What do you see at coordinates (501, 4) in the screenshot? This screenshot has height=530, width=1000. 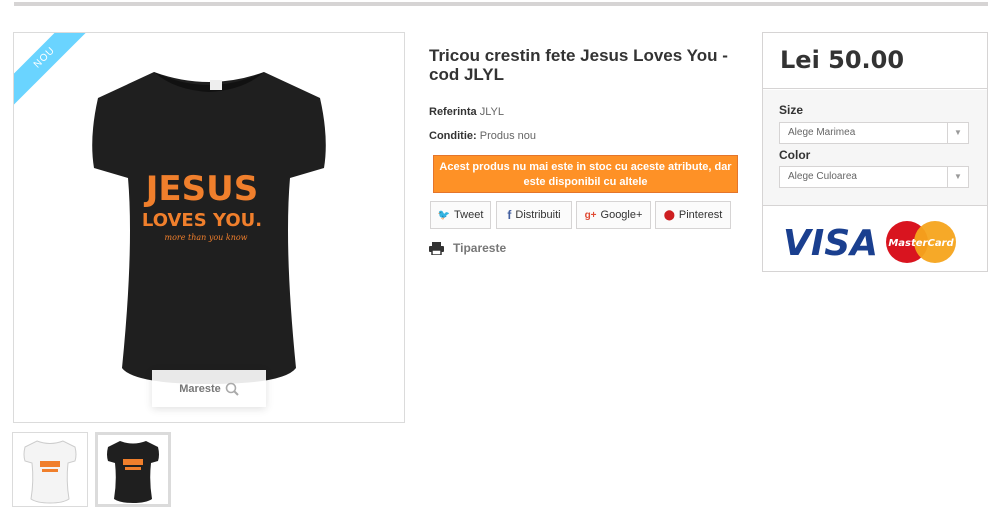 I see `top-divider` at bounding box center [501, 4].